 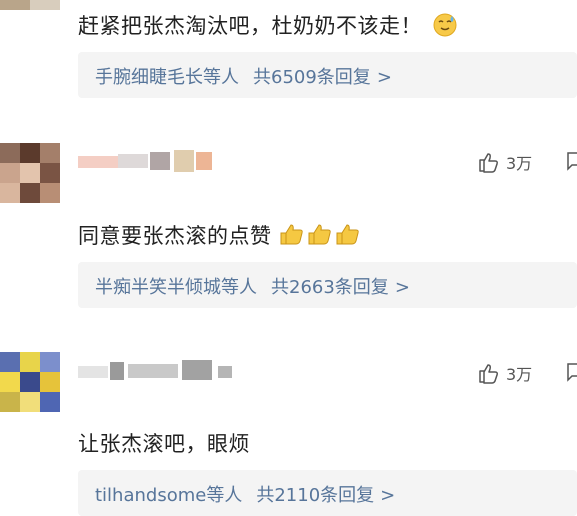 I want to click on reply-names: 半痴半笑半倾城等人, so click(x=176, y=287).